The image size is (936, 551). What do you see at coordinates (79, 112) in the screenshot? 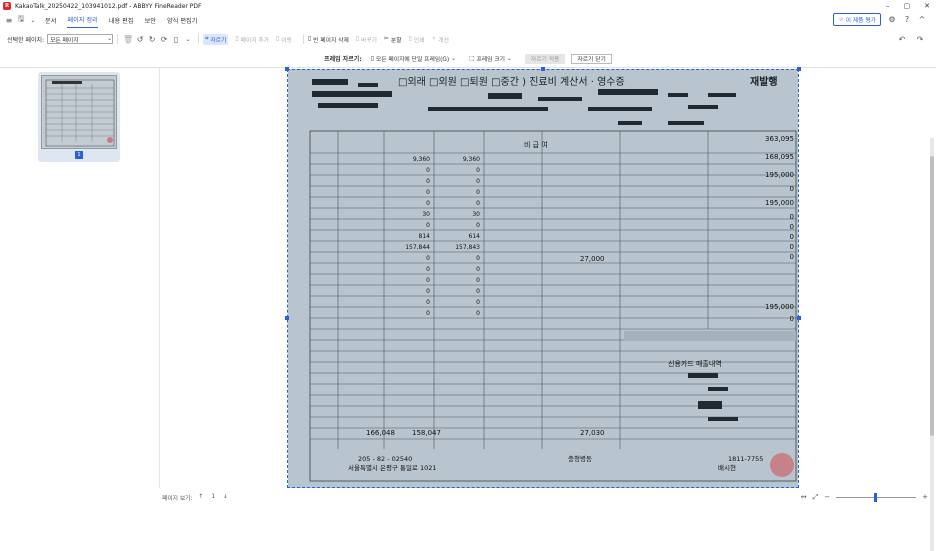
I see `thumbnail-image` at bounding box center [79, 112].